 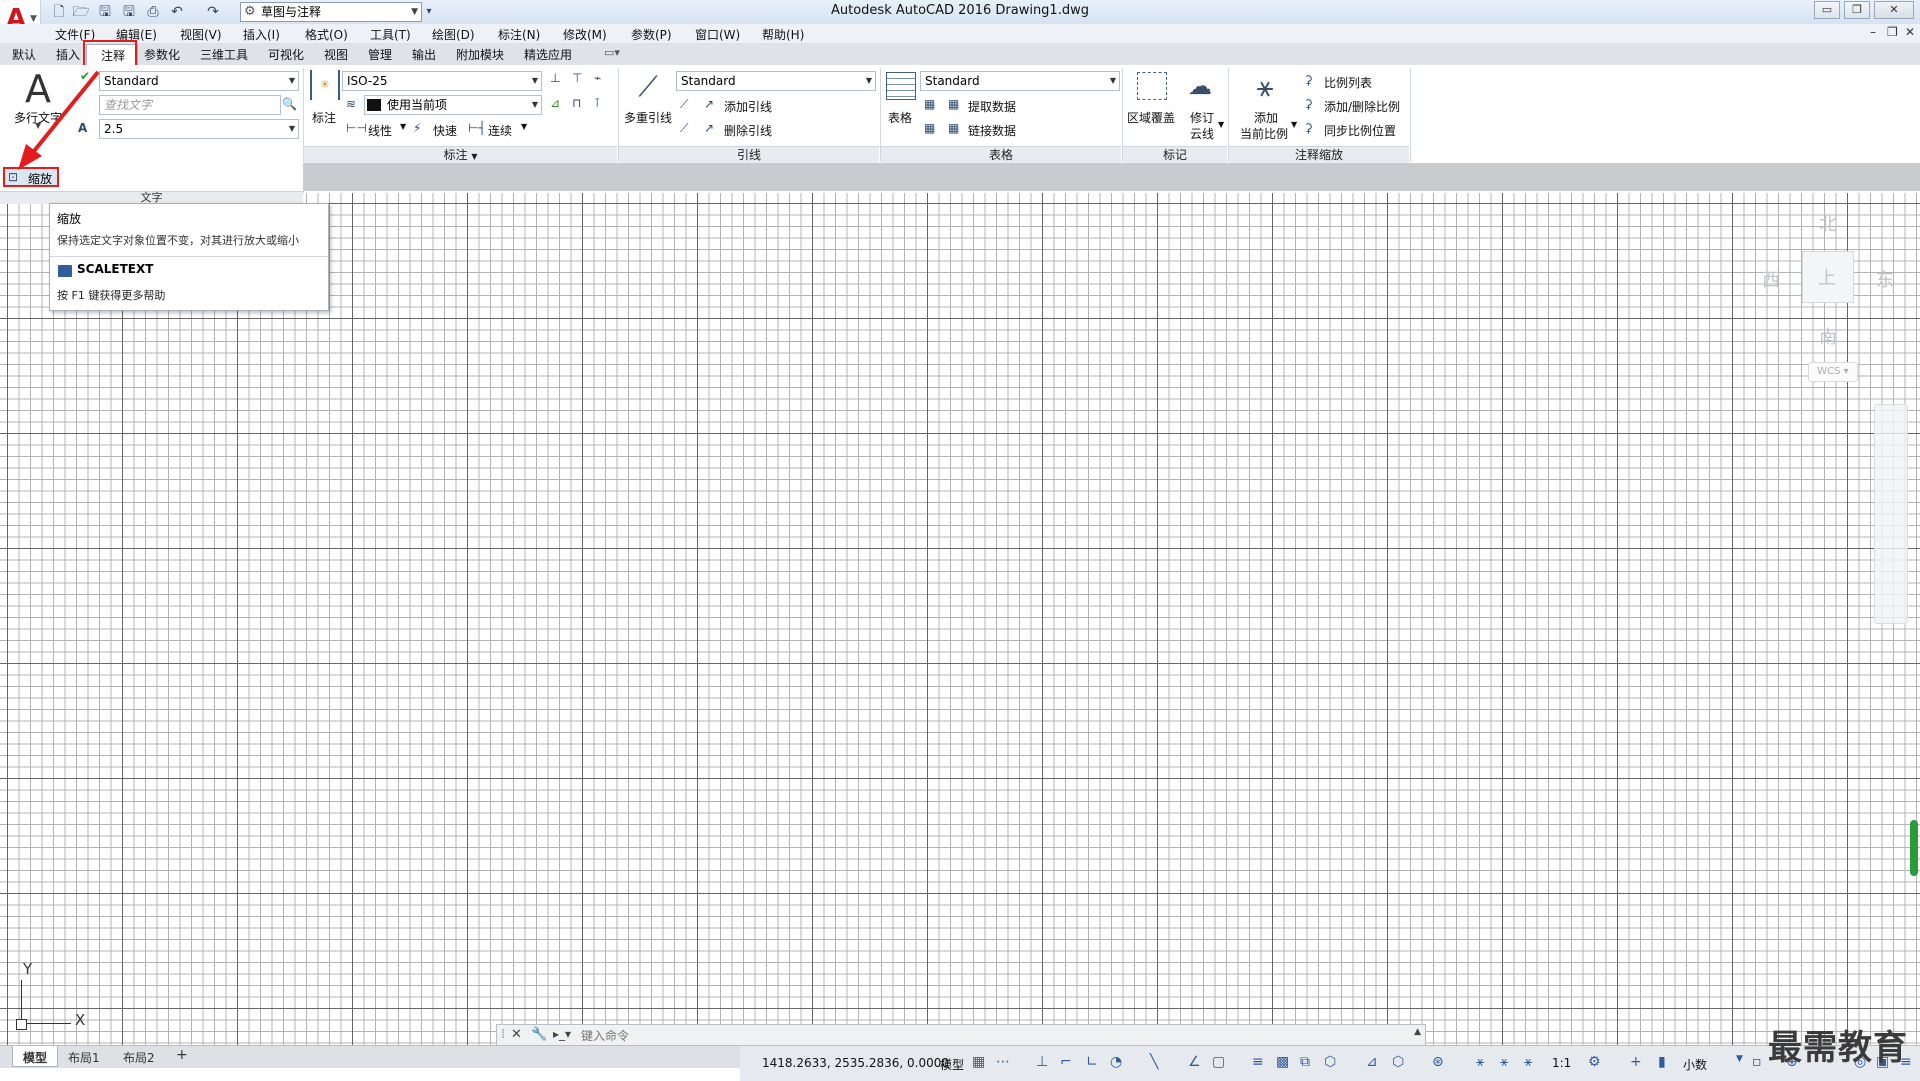 I want to click on add-scale-icon: ⚹, so click(x=1265, y=87).